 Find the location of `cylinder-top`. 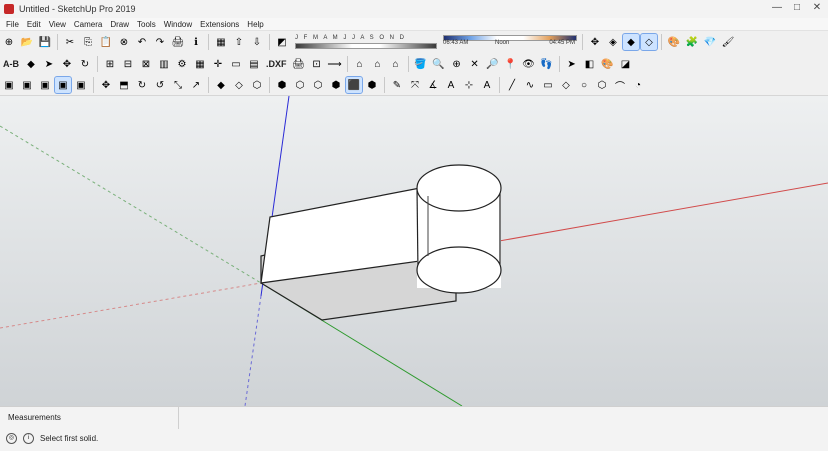

cylinder-top is located at coordinates (459, 188).